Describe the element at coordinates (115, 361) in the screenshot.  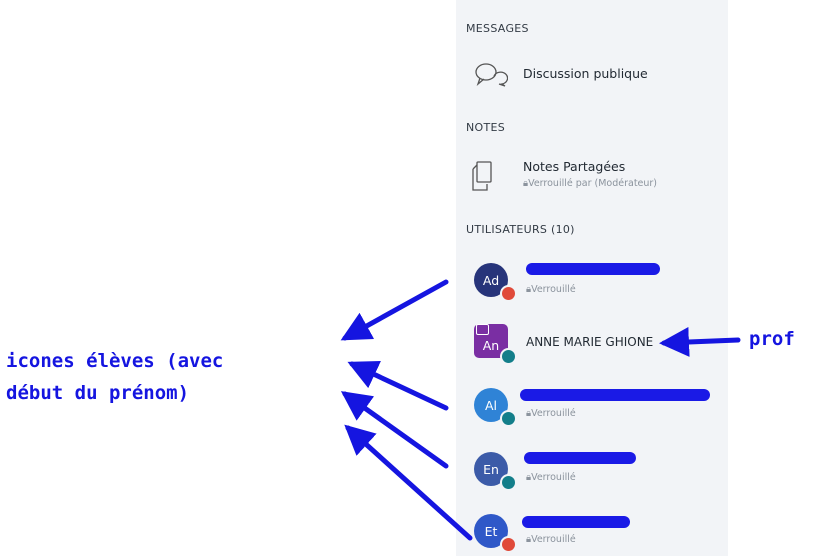
I see `annotation-students-line1: icones élèves (avec` at that location.